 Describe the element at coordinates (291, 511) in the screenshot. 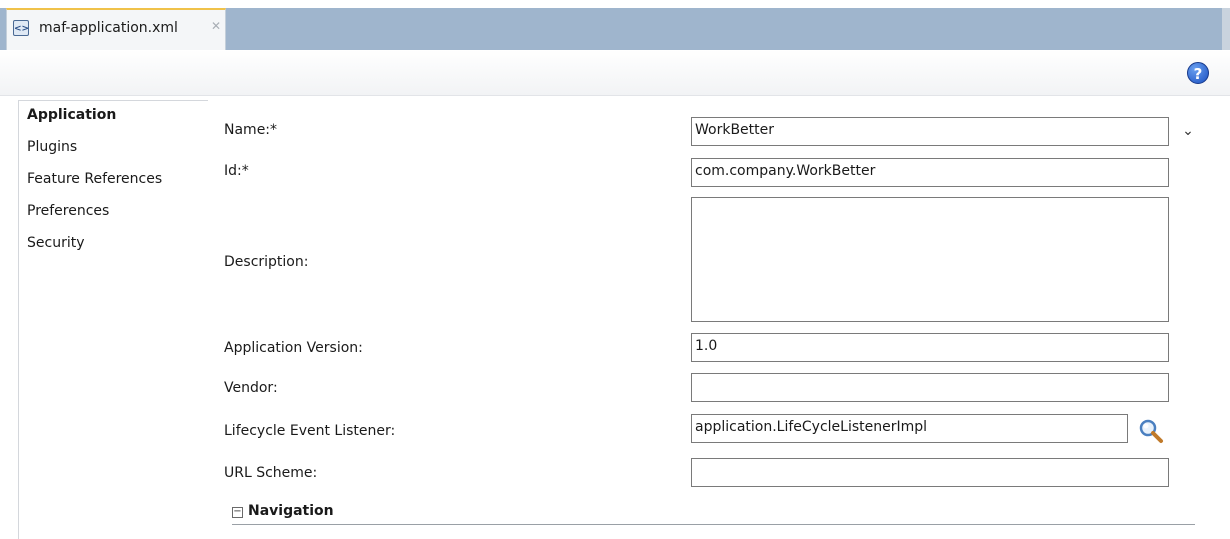

I see `navigation-section-title: Navigation` at that location.